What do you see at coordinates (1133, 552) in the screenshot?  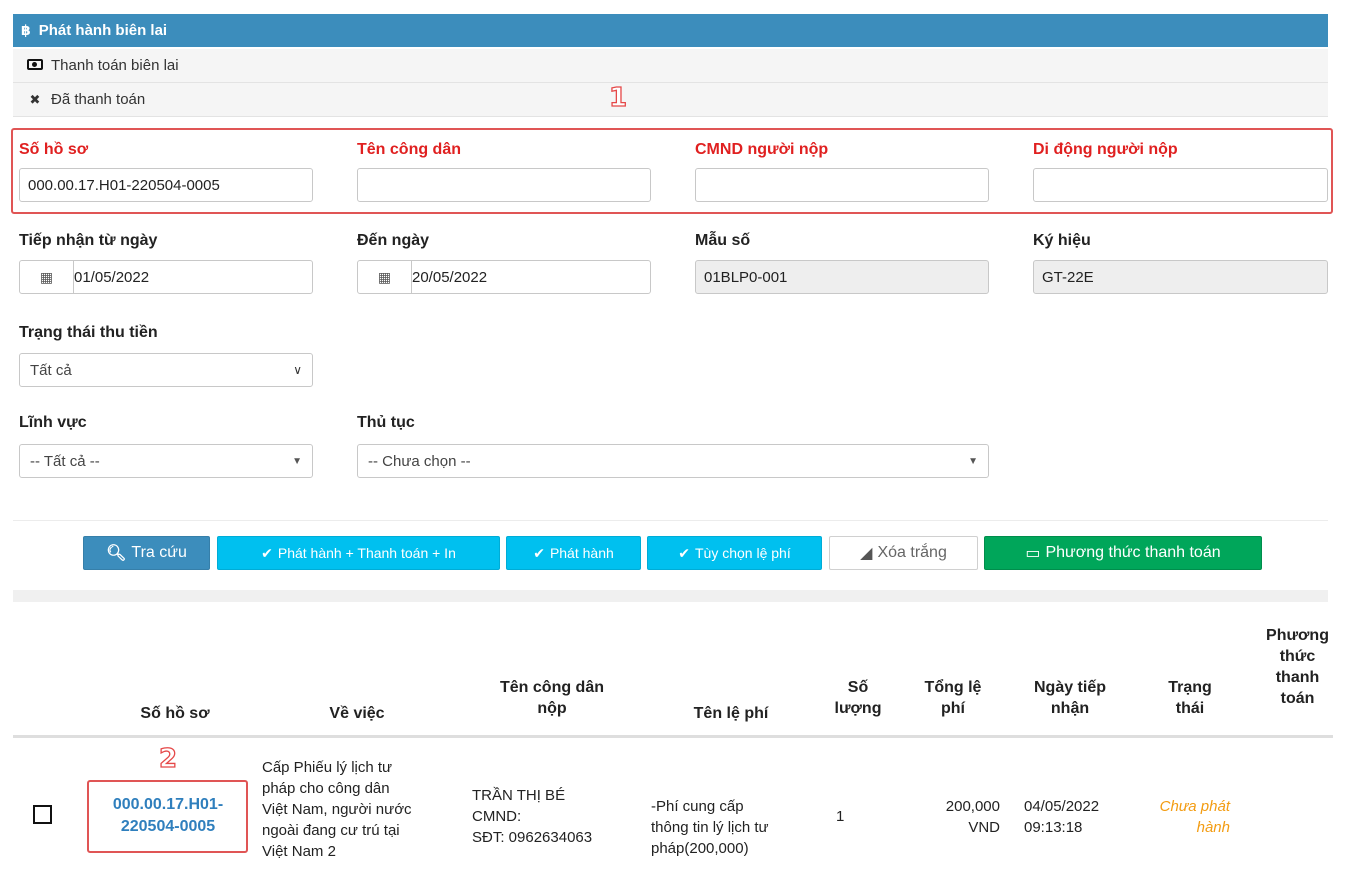 I see `phuong-thuc-thanh-toan-label: Phương thức thanh toán` at bounding box center [1133, 552].